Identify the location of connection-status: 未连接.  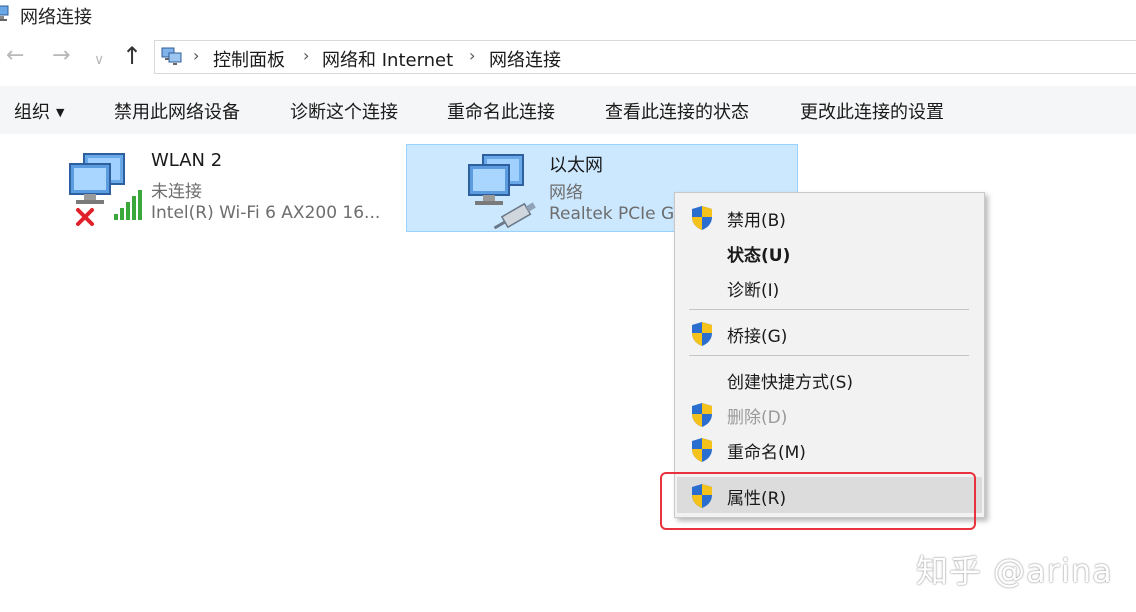
(176, 192).